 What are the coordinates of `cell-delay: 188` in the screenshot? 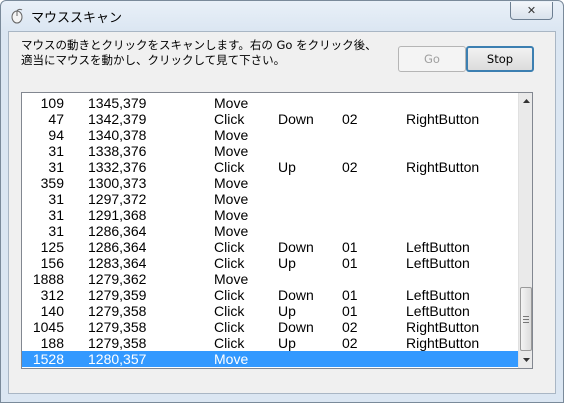 It's located at (52, 343).